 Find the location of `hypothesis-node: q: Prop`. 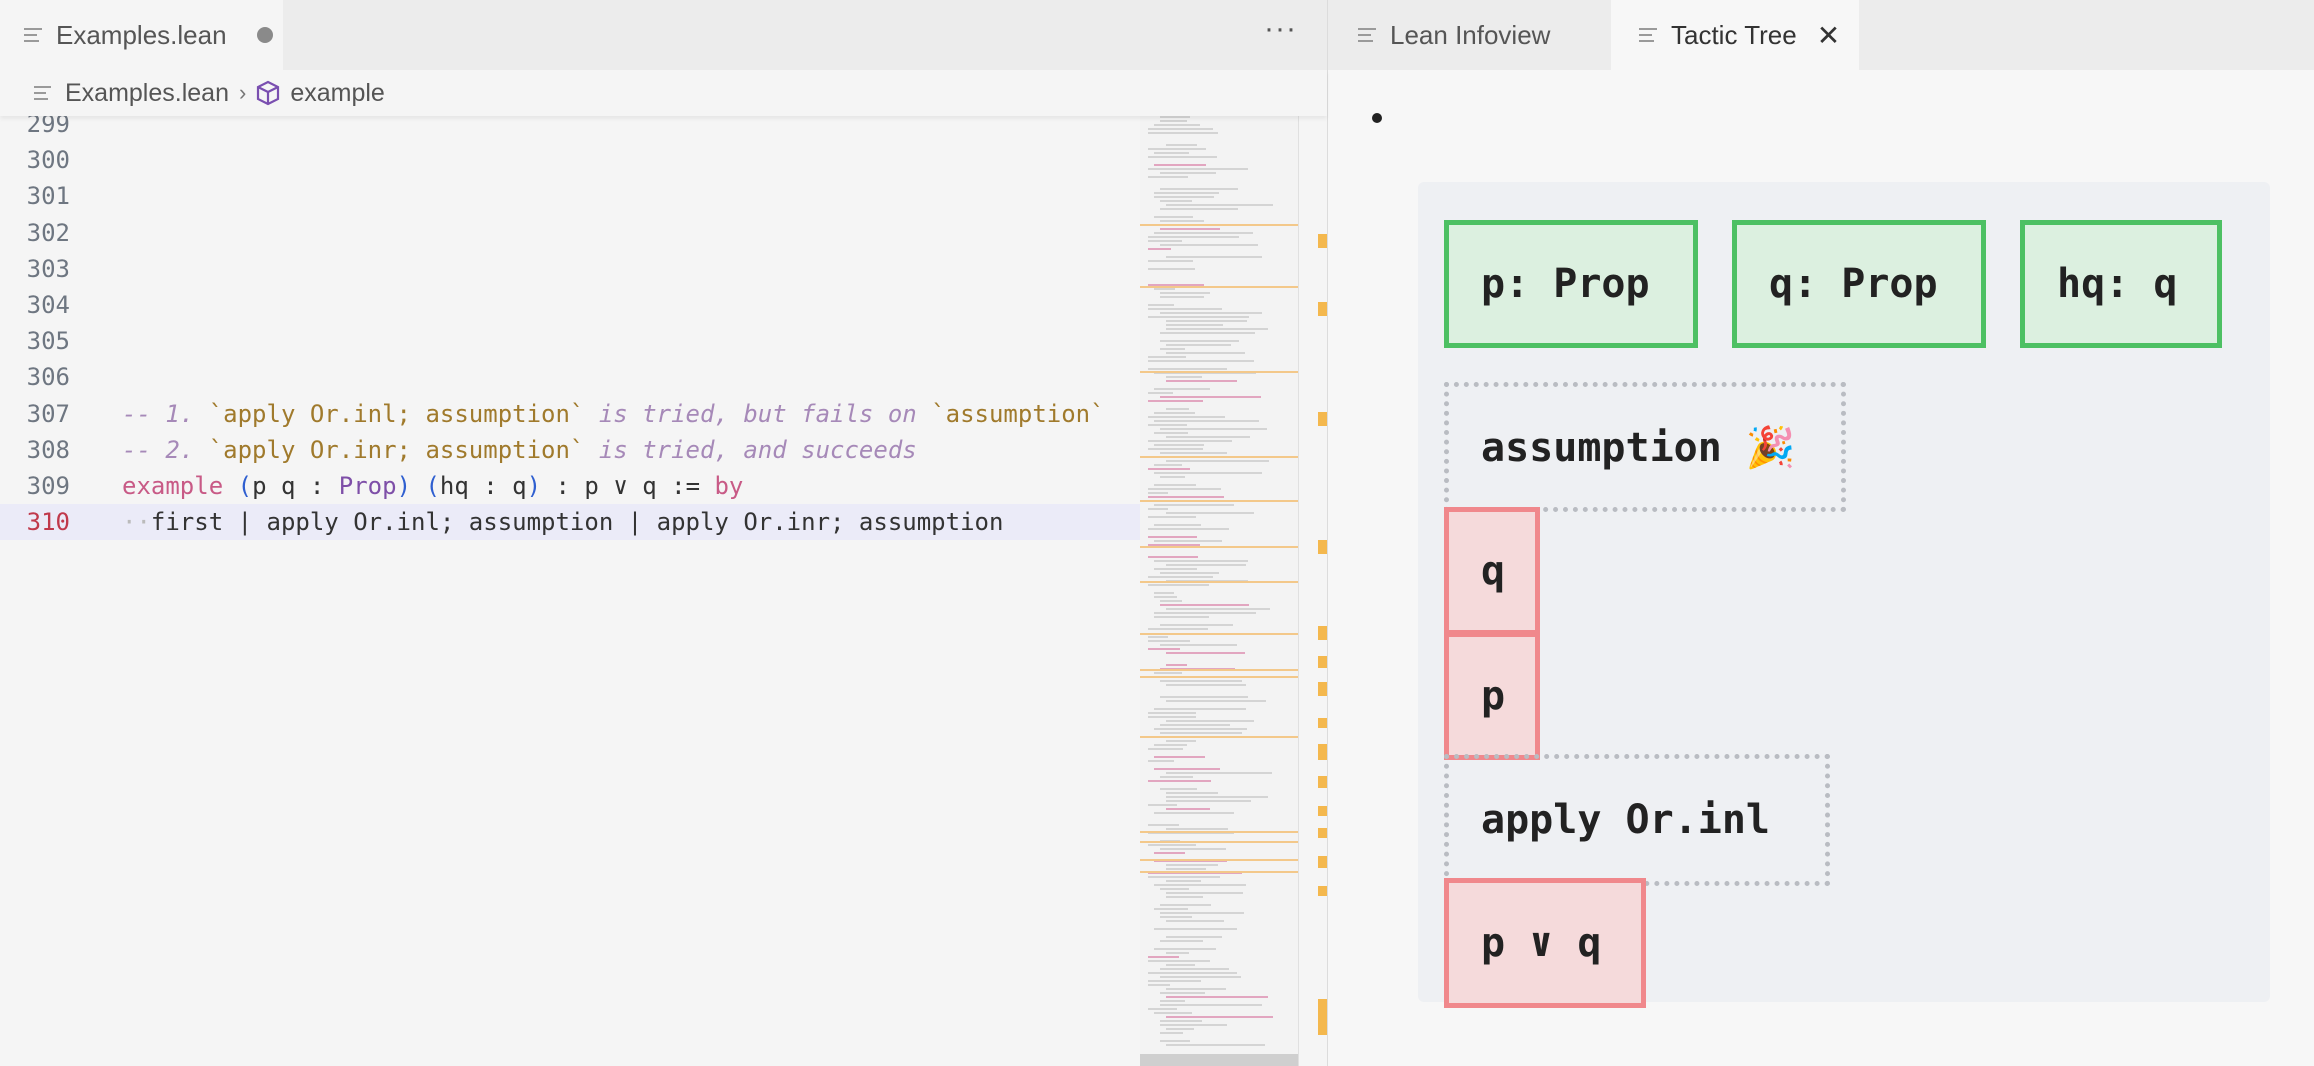

hypothesis-node: q: Prop is located at coordinates (1859, 284).